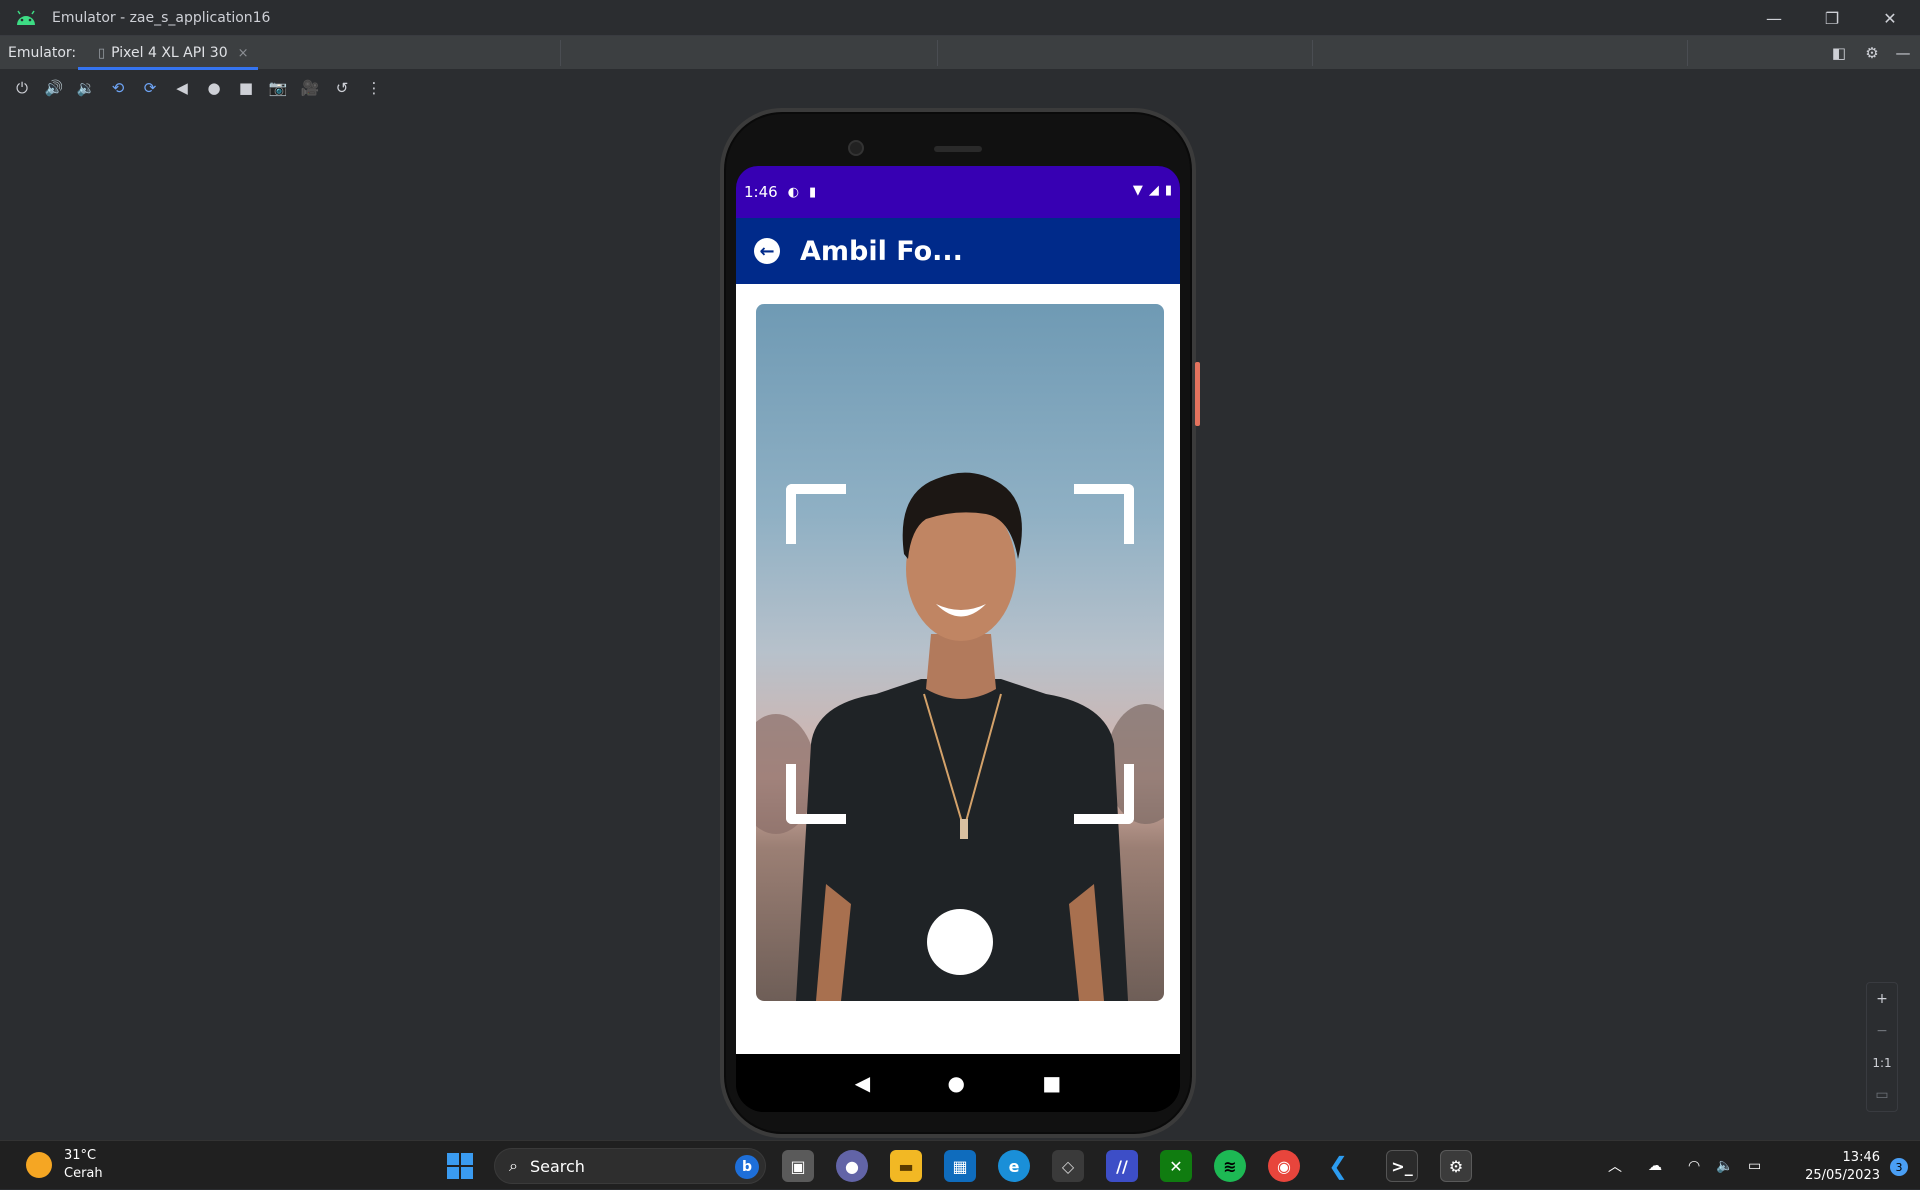  I want to click on onedrive-icon: ☁, so click(1655, 1165).